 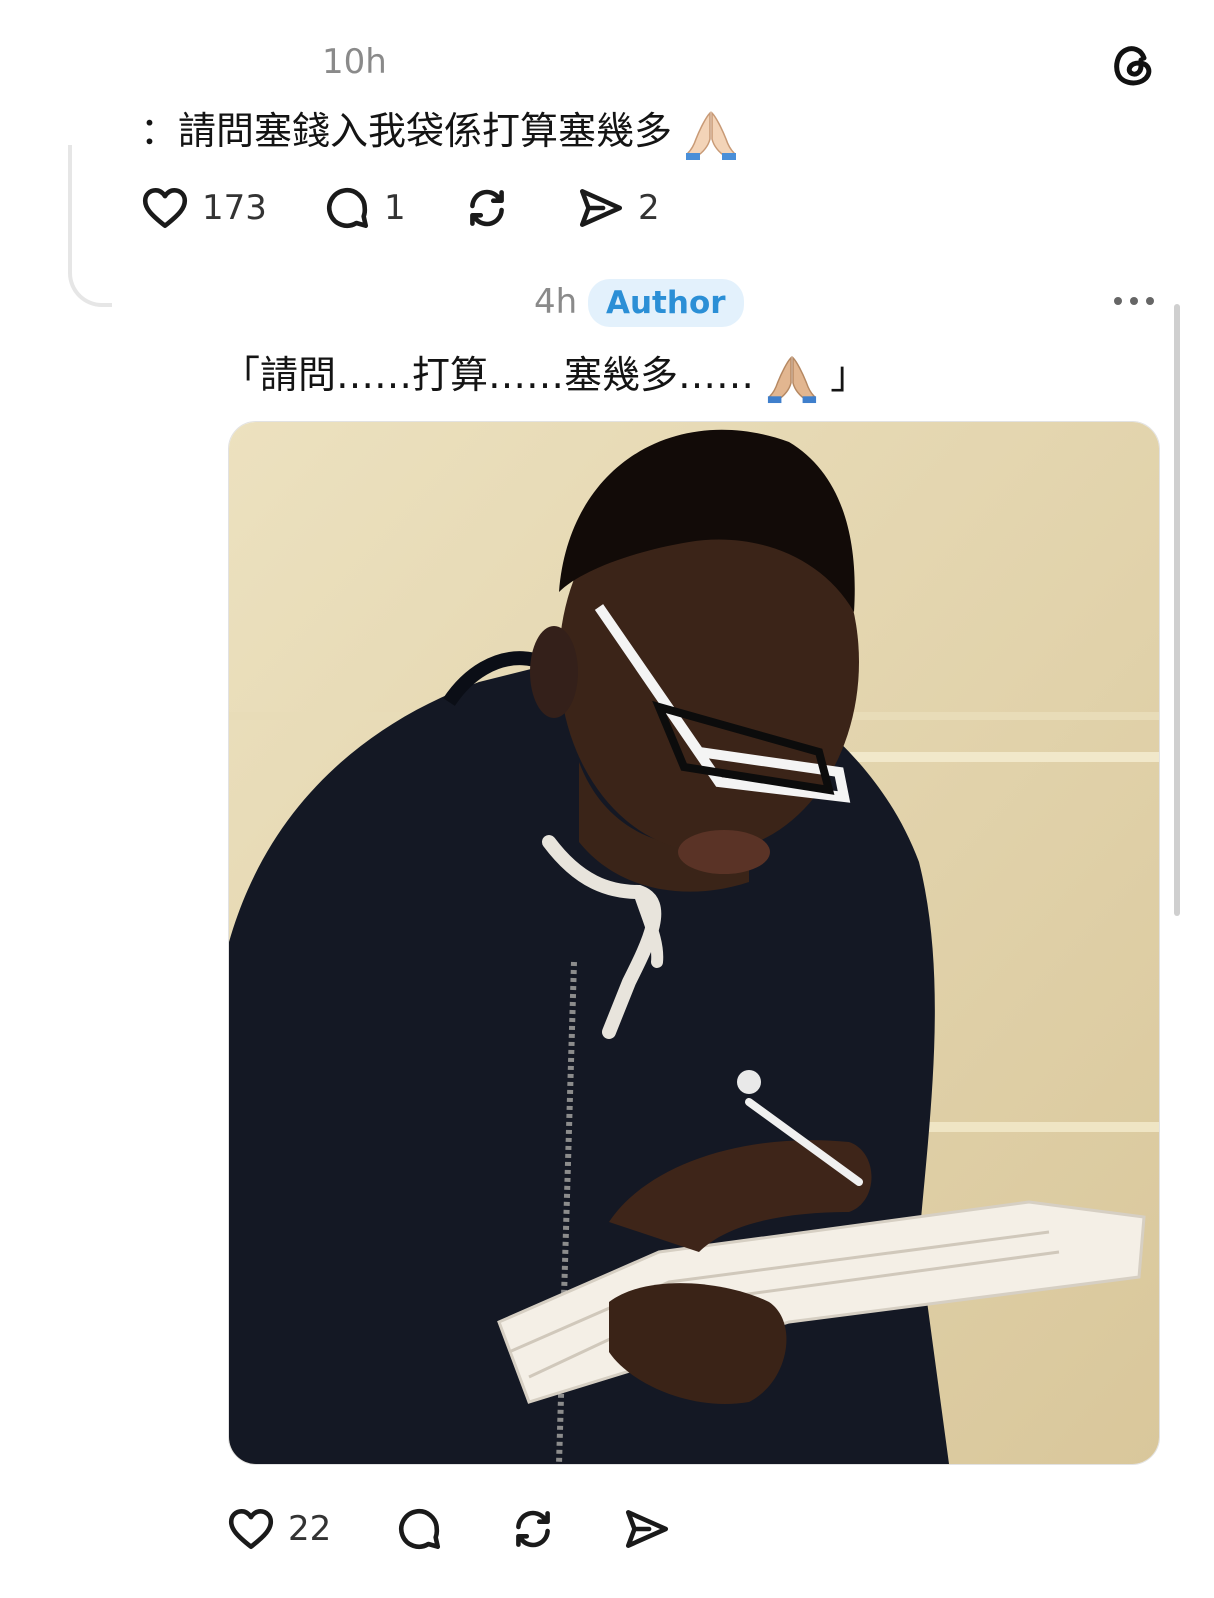 I want to click on reply-timestamp: 10h, so click(x=354, y=62).